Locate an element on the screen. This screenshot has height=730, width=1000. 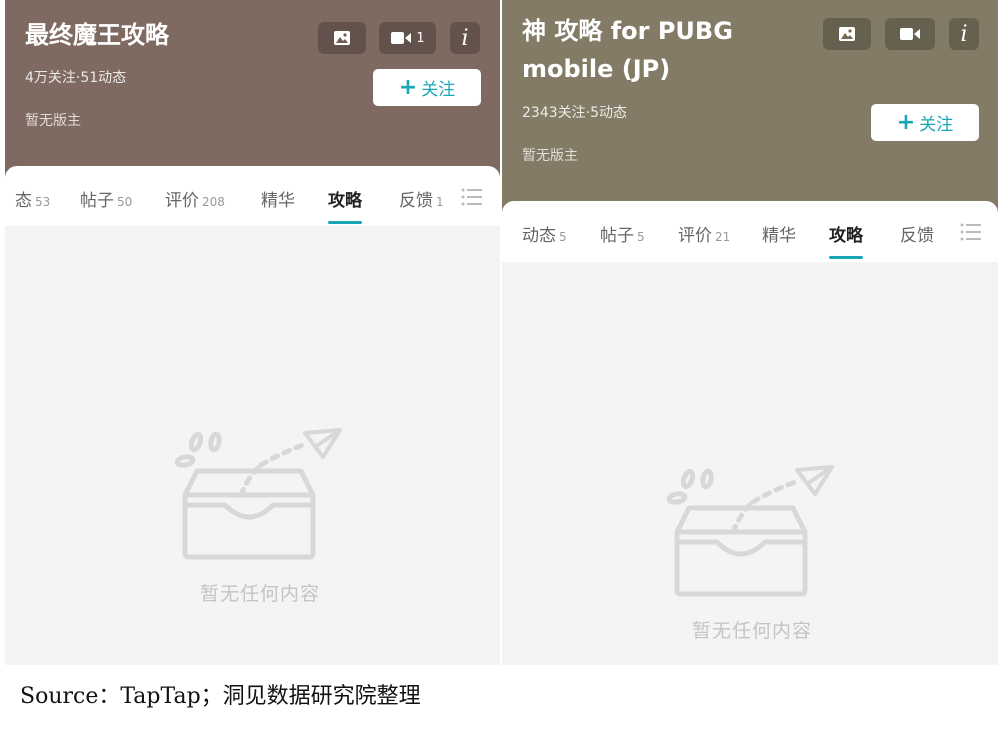
right-empty-state: 暂无任何内容 is located at coordinates (752, 552).